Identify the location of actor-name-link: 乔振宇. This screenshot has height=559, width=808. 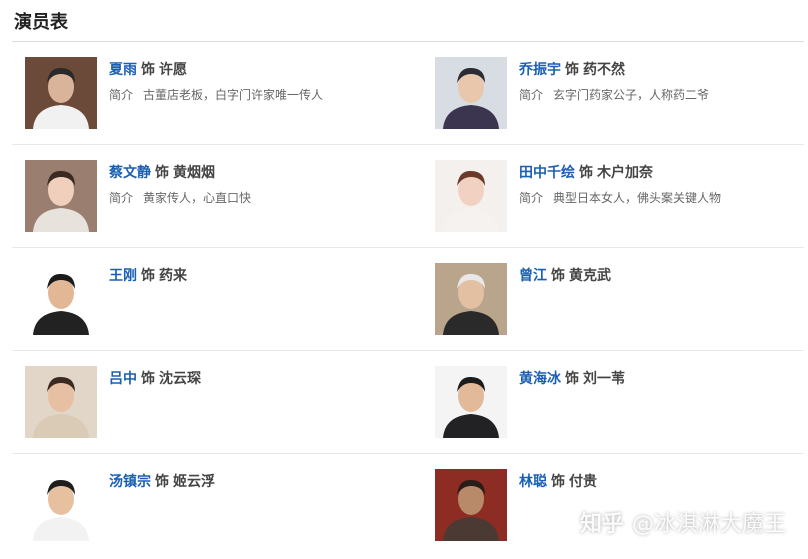
(540, 70).